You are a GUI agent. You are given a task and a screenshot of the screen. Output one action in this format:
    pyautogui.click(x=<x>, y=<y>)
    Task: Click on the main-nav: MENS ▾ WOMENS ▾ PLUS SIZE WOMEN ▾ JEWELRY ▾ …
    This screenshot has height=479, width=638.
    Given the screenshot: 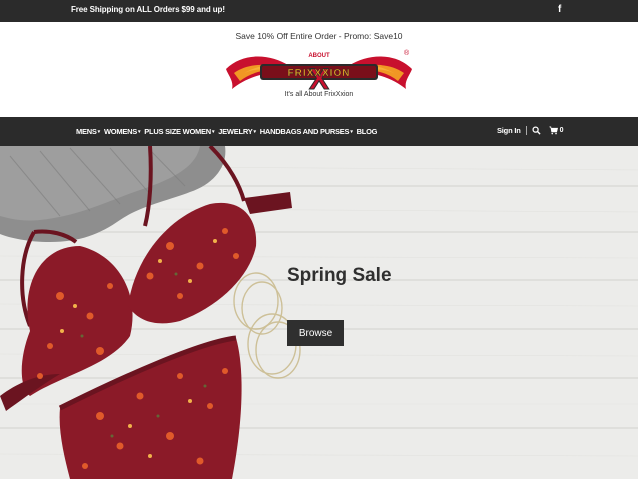 What is the action you would take?
    pyautogui.click(x=319, y=131)
    